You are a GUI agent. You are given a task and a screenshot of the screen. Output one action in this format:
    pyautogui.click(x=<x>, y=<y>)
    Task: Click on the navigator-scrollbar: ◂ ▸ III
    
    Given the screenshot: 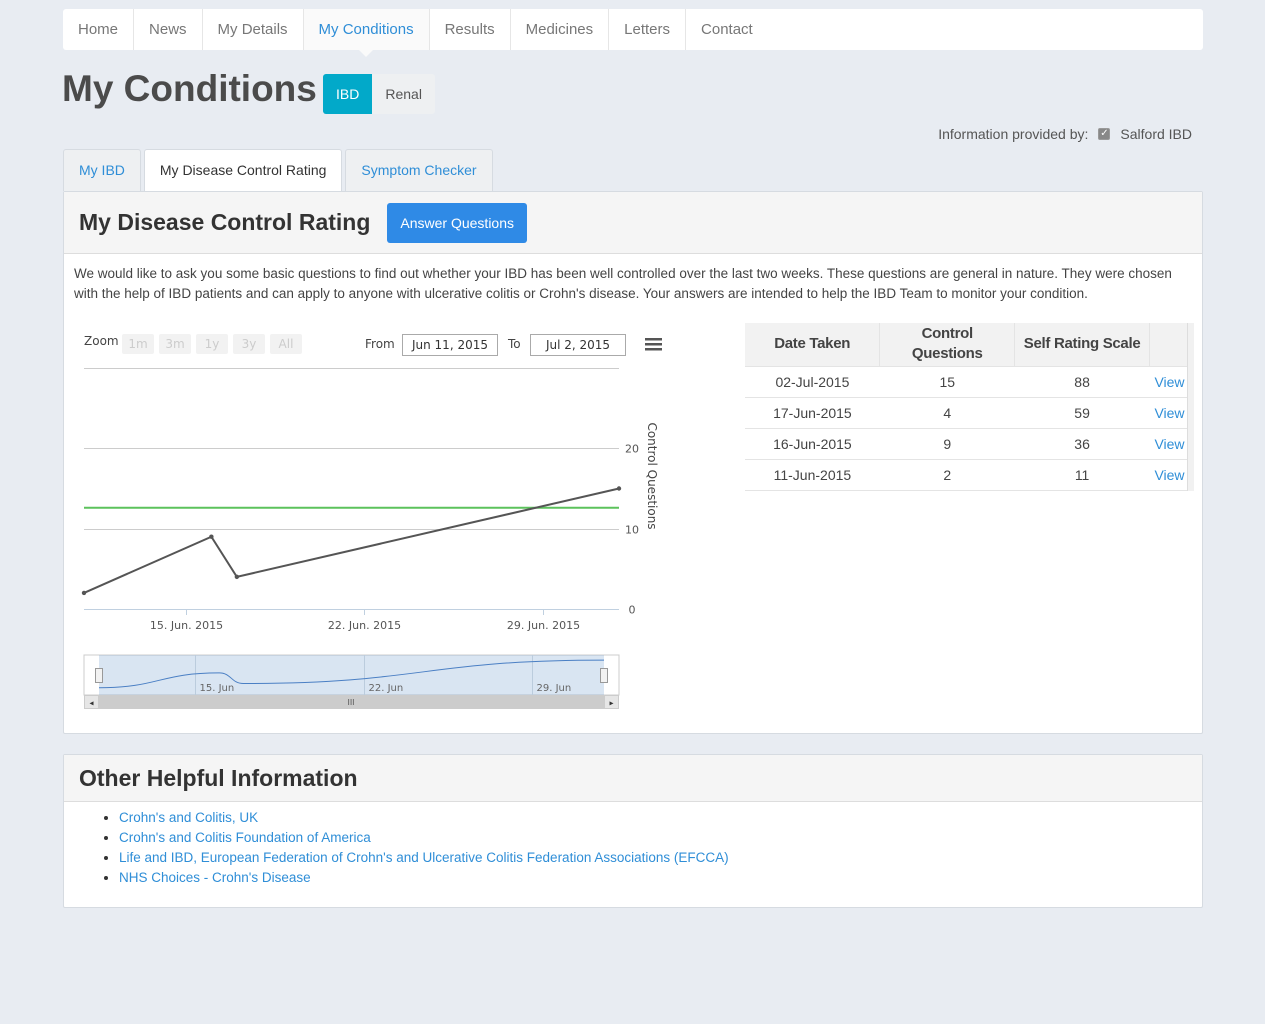 What is the action you would take?
    pyautogui.click(x=351, y=702)
    